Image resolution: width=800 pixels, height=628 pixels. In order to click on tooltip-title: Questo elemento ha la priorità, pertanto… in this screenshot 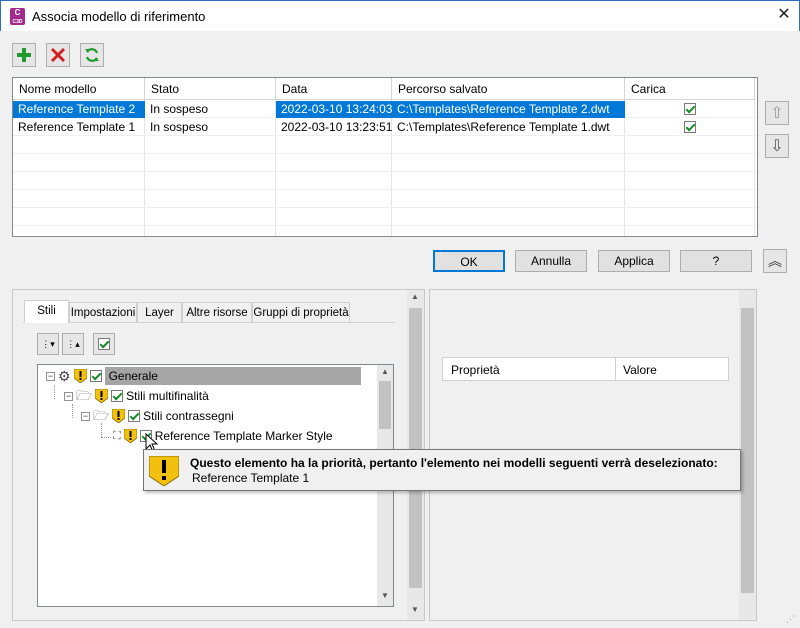, I will do `click(454, 463)`.